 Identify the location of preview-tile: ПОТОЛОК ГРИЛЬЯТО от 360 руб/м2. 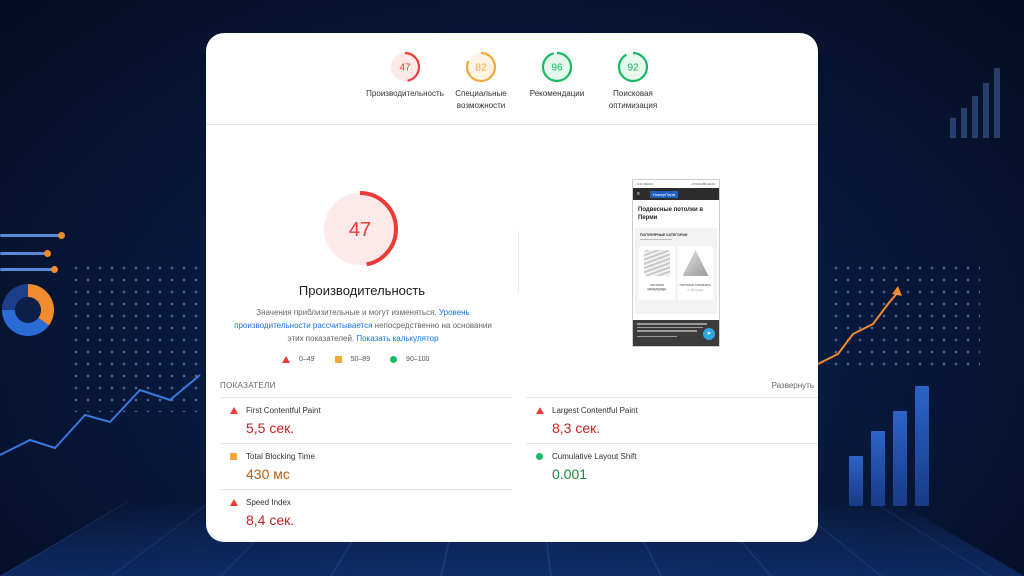
(695, 273).